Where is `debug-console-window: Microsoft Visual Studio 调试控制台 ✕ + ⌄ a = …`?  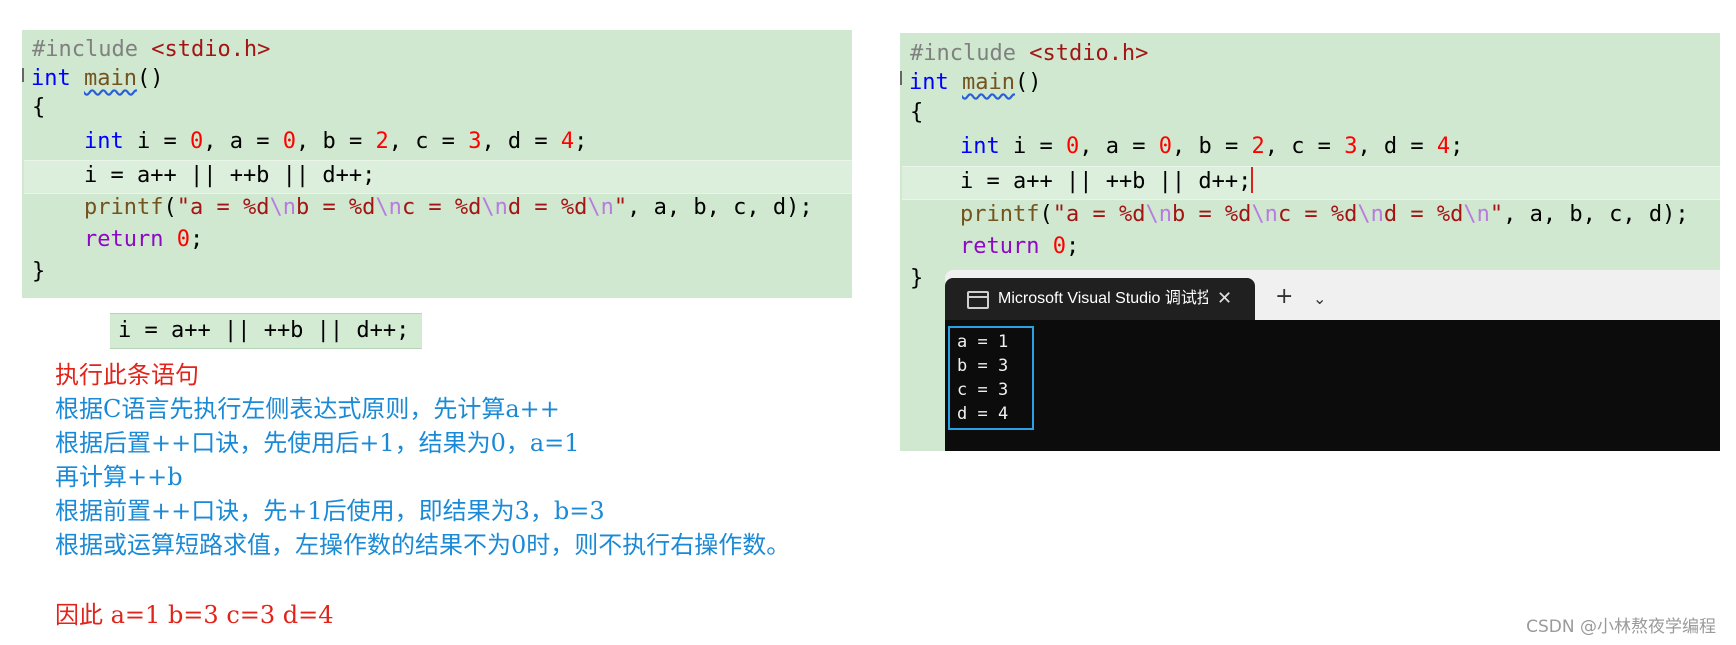
debug-console-window: Microsoft Visual Studio 调试控制台 ✕ + ⌄ a = … is located at coordinates (1332, 360).